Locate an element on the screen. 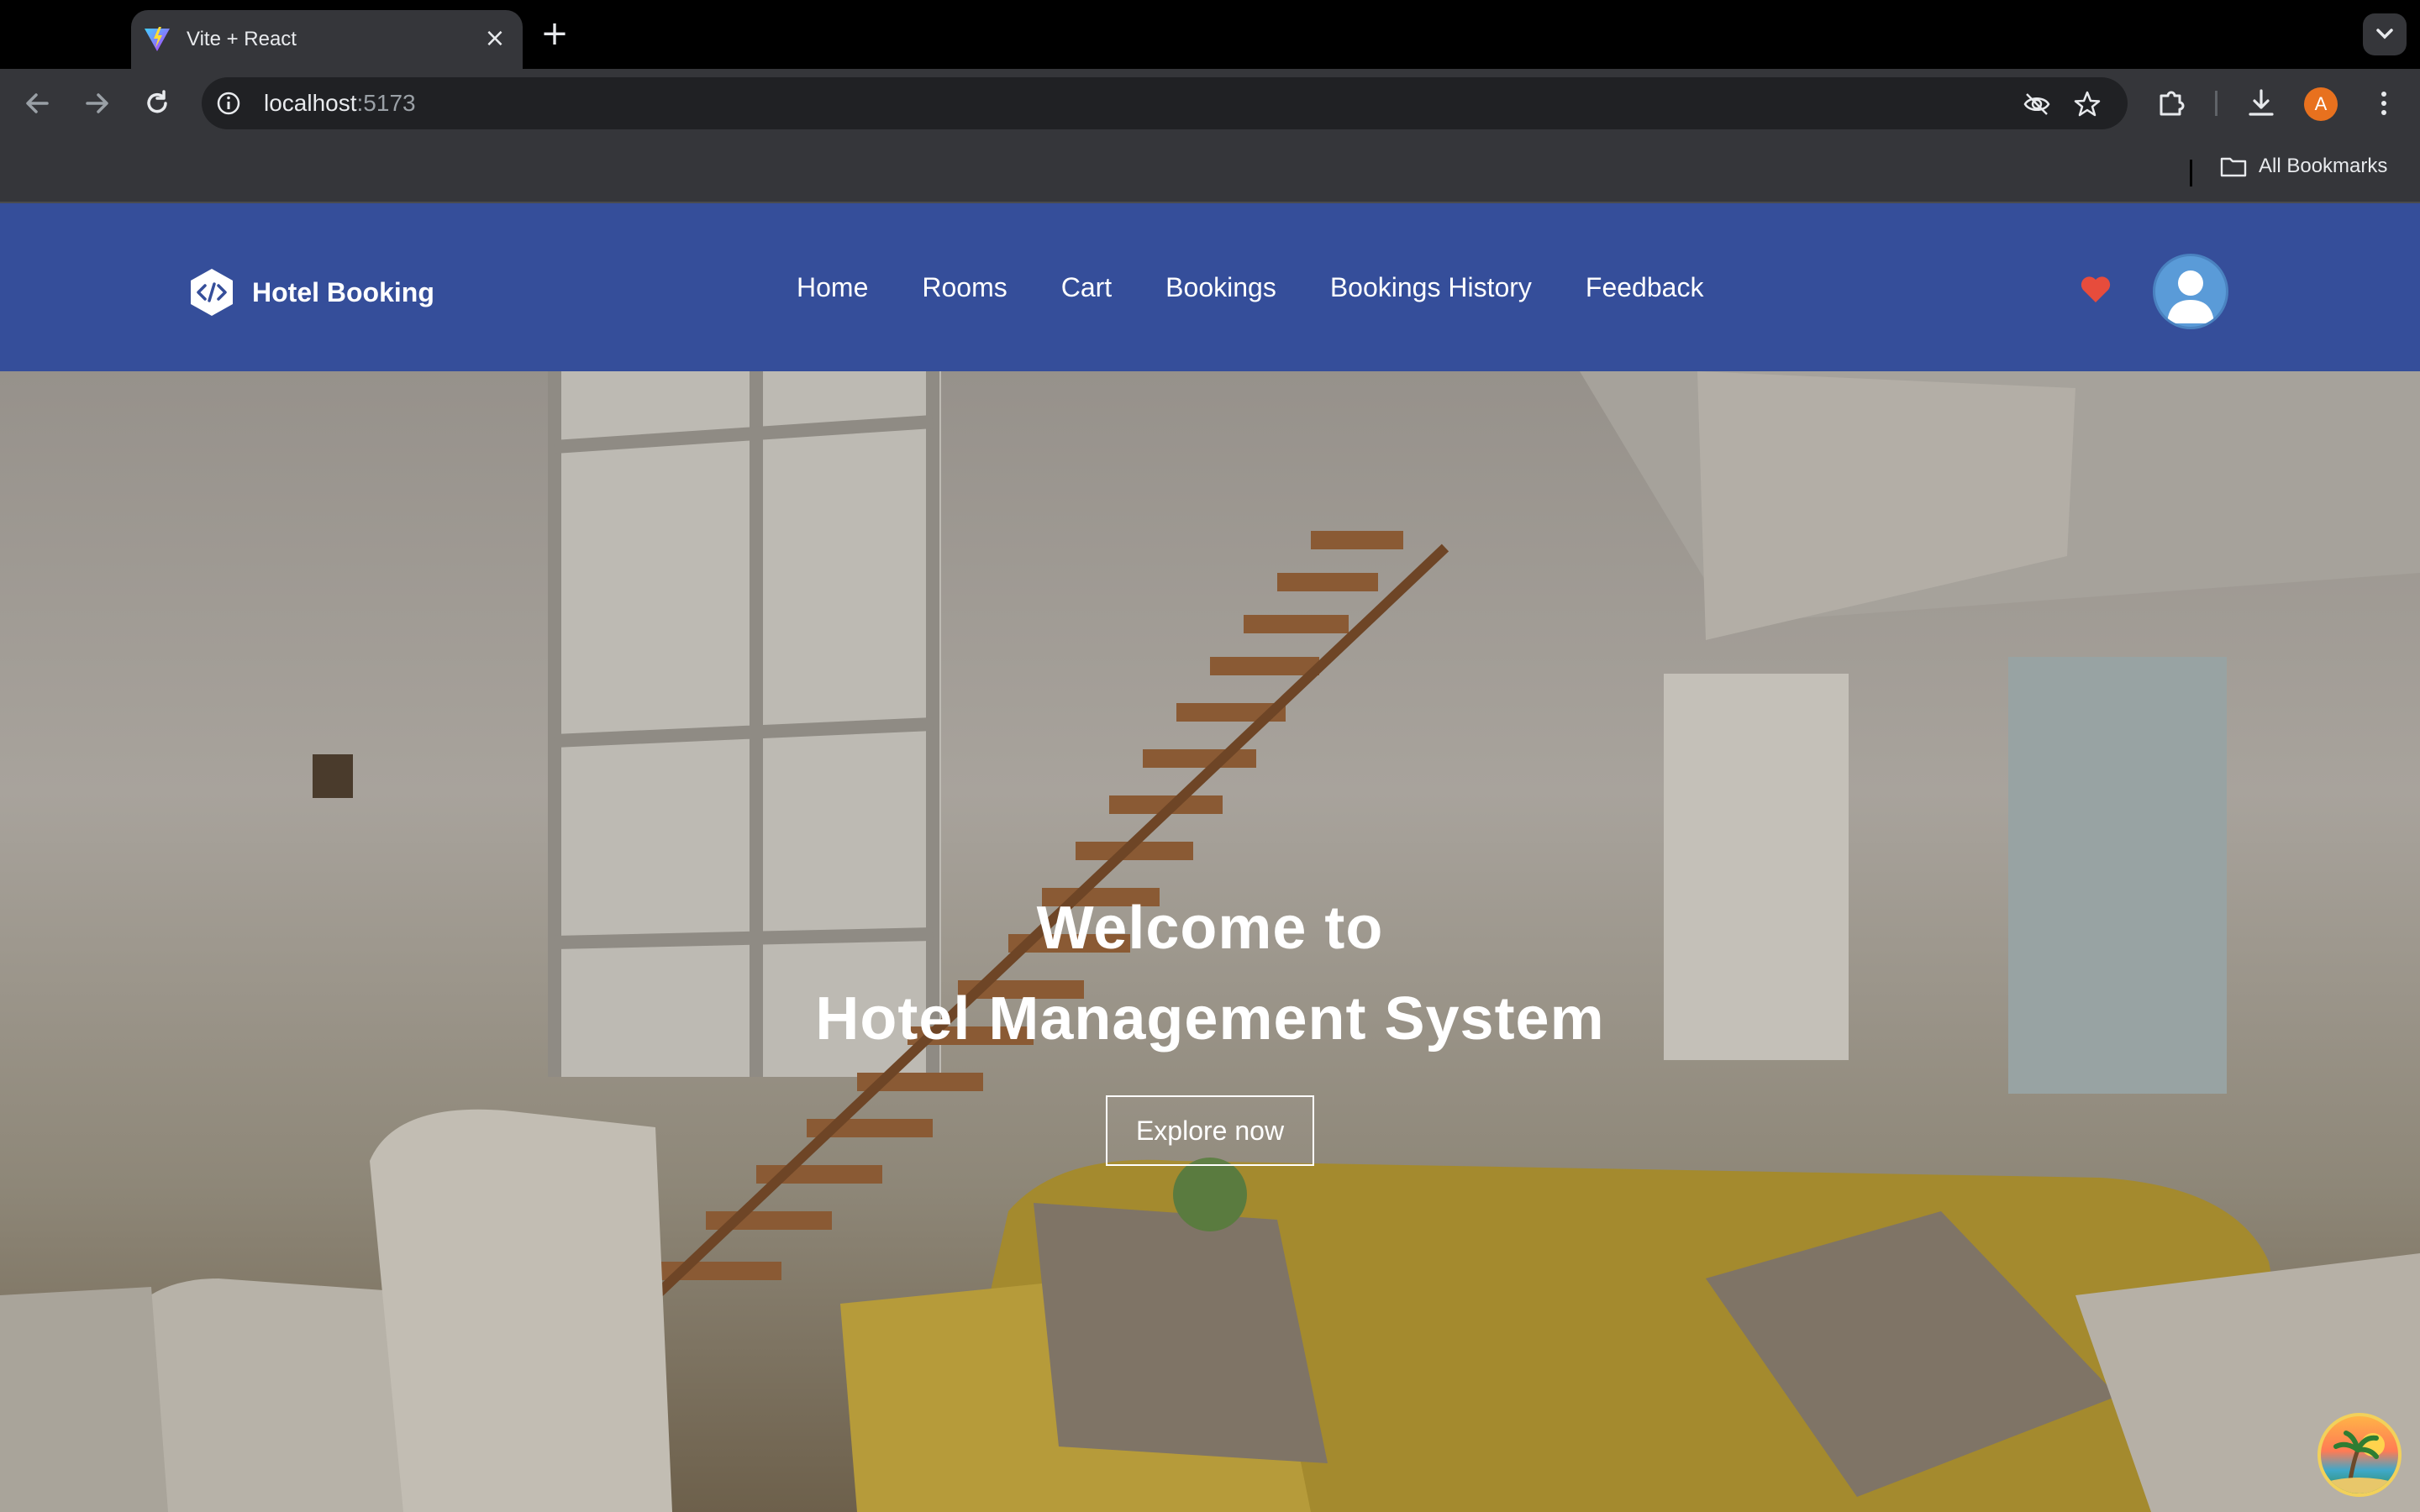 The width and height of the screenshot is (2420, 1512). chevron-down-icon is located at coordinates (2385, 34).